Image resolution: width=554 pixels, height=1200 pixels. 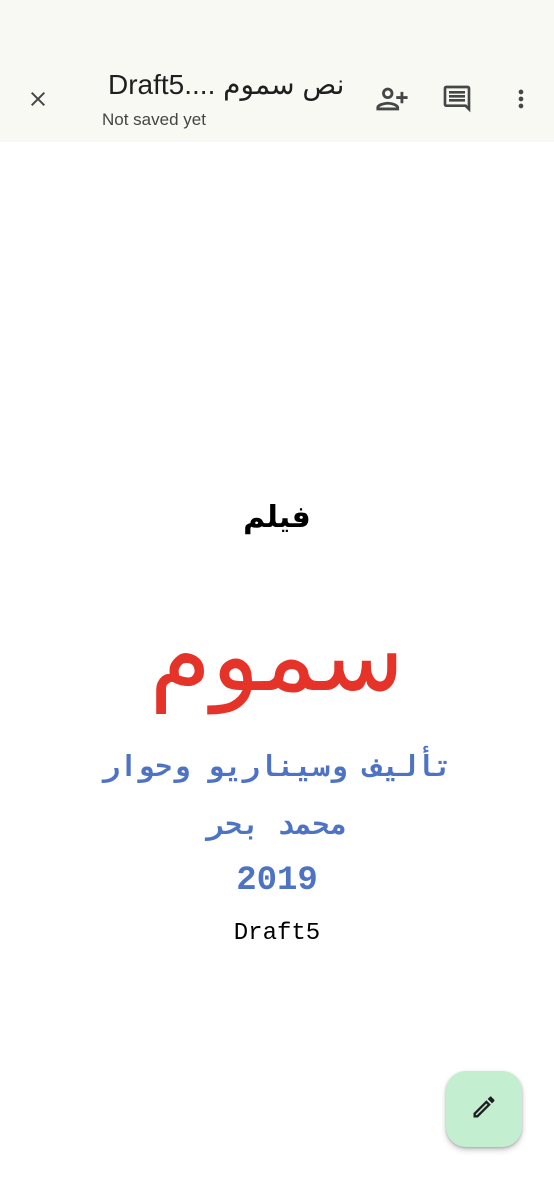 What do you see at coordinates (226, 84) in the screenshot?
I see `document-title: نص سموم ....Draft5` at bounding box center [226, 84].